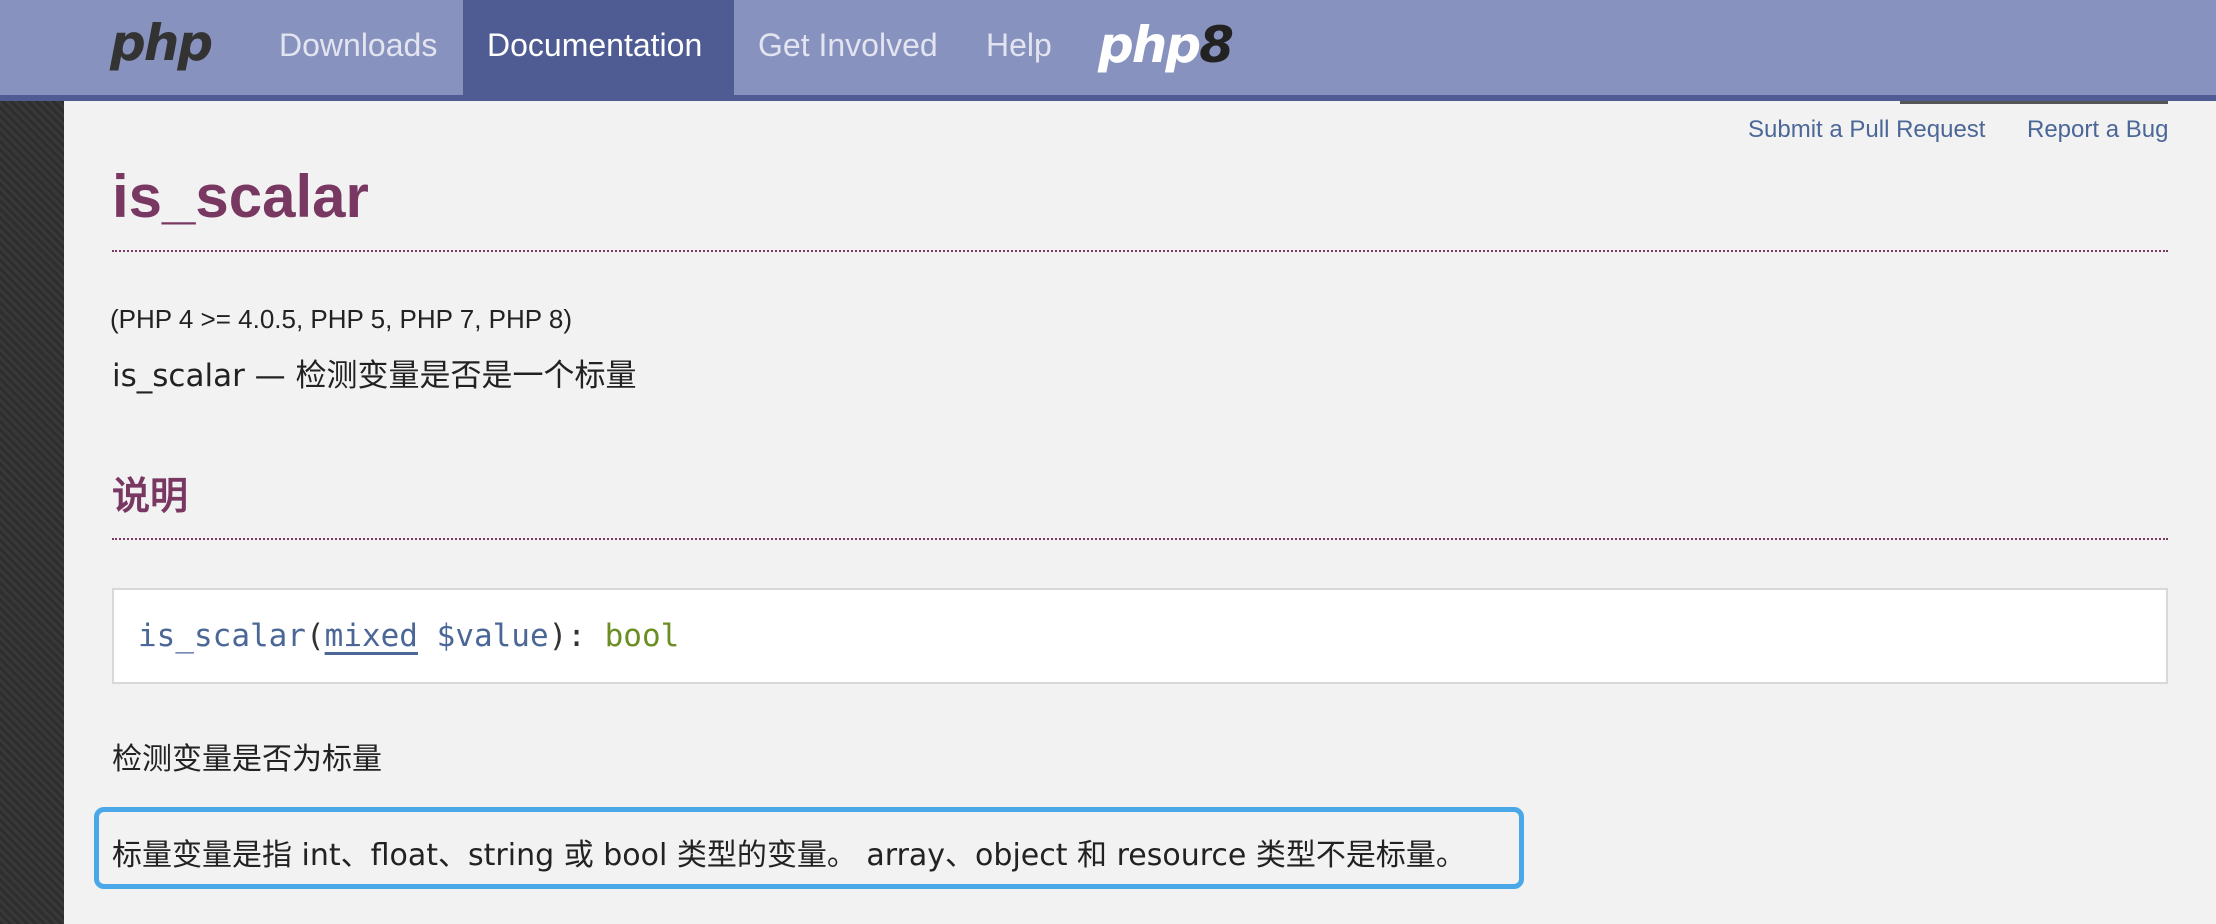 The width and height of the screenshot is (2216, 924). Describe the element at coordinates (2097, 130) in the screenshot. I see `report-bug-link: Report a Bug` at that location.